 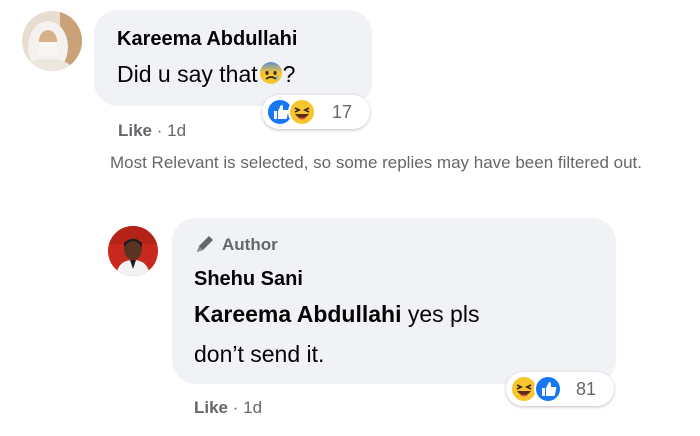 What do you see at coordinates (207, 39) in the screenshot?
I see `comment-author-name: Kareema Abdullahi` at bounding box center [207, 39].